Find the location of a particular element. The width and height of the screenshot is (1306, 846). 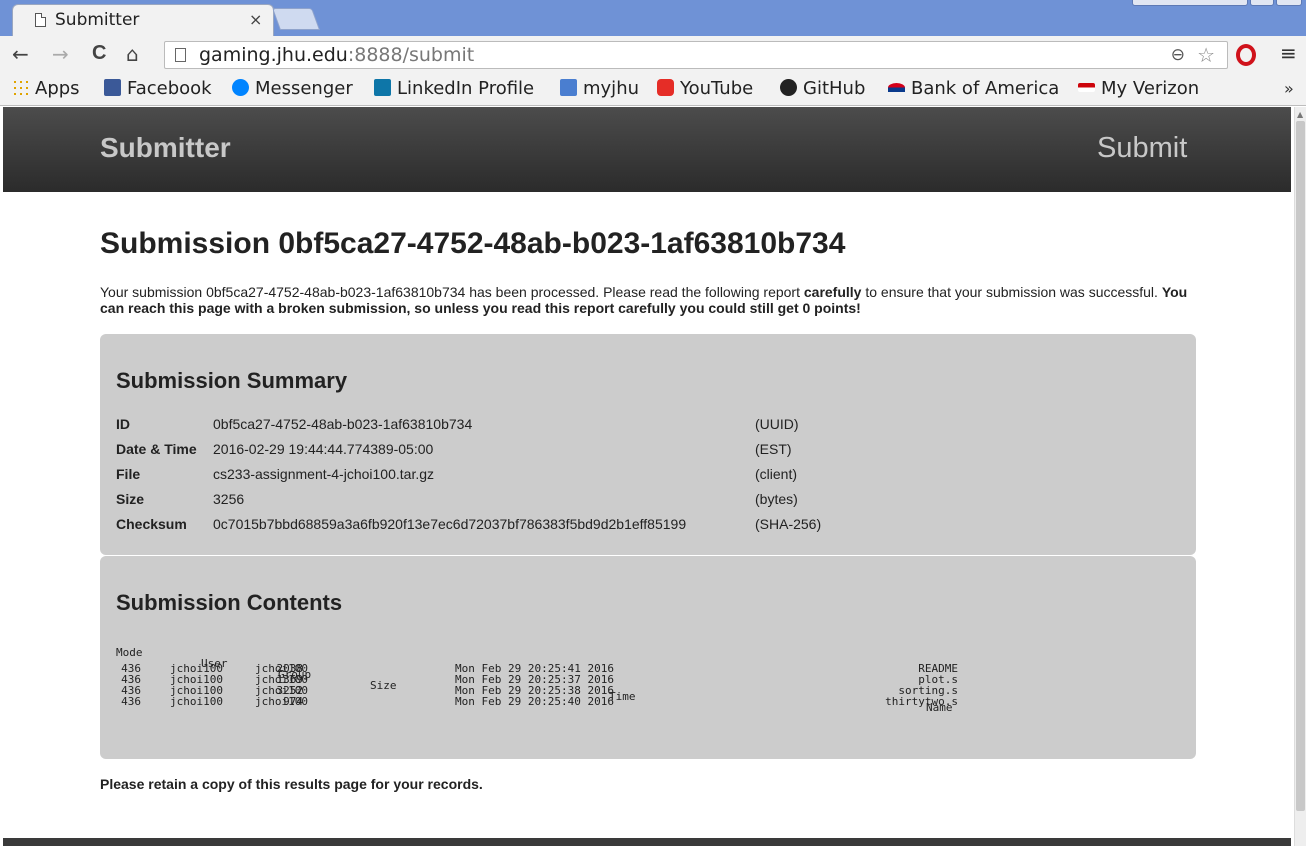

reload-icon: C is located at coordinates (99, 53).